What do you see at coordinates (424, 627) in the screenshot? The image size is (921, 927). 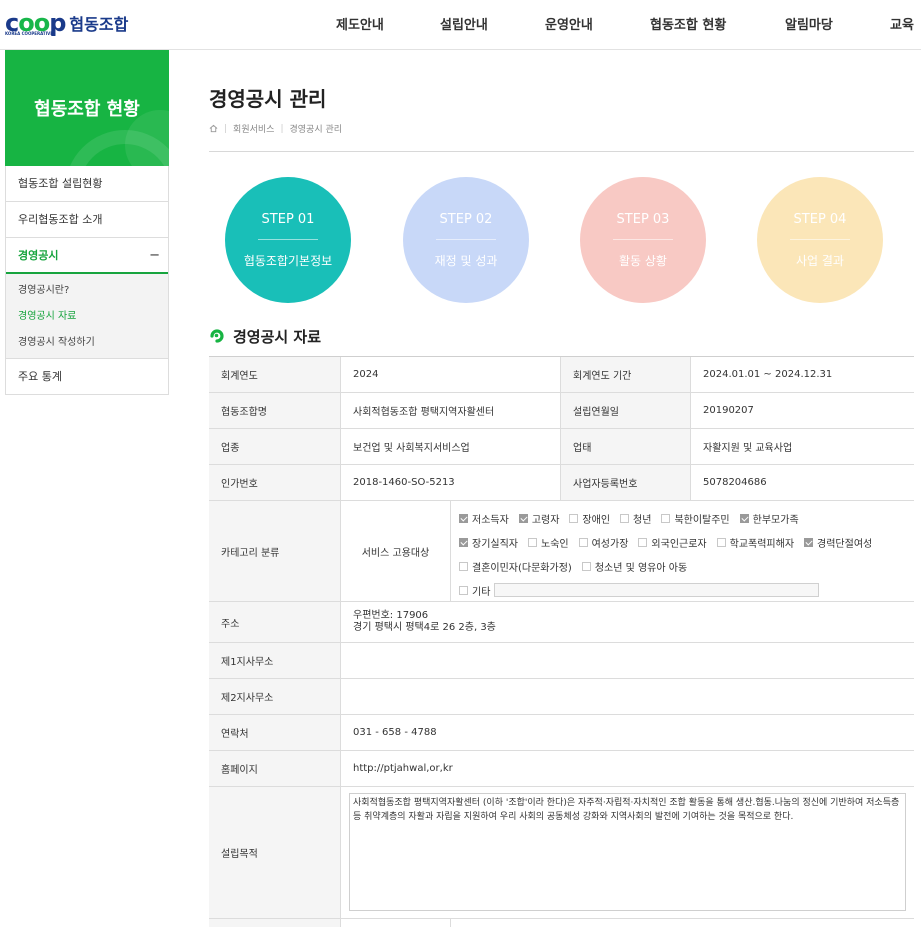 I see `address-line: 경기 평택시 평택4로 26 2층, 3층` at bounding box center [424, 627].